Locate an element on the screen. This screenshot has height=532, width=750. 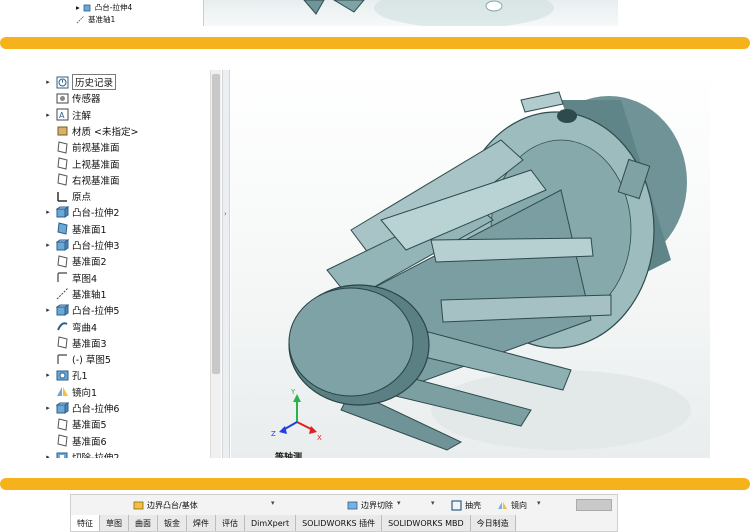
tab-7: SOLIDWORKS 插件 is located at coordinates (339, 523).